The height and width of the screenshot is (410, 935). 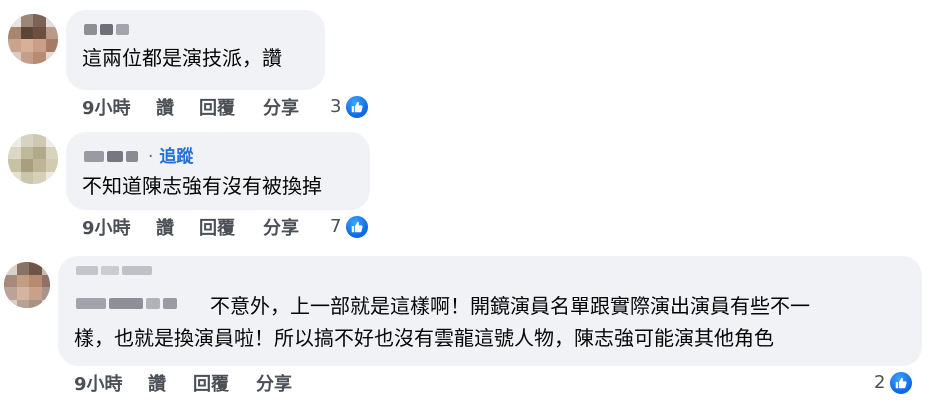 I want to click on comment-bubble: 這兩位都是演技派，讚, so click(x=195, y=50).